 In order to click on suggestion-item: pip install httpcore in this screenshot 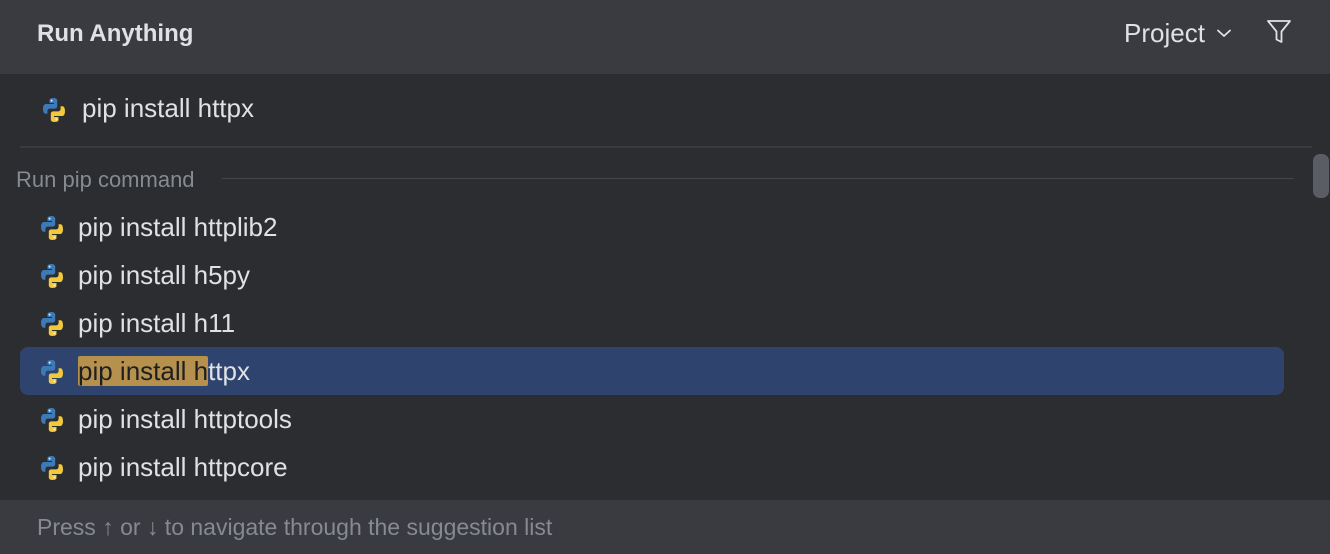, I will do `click(652, 467)`.